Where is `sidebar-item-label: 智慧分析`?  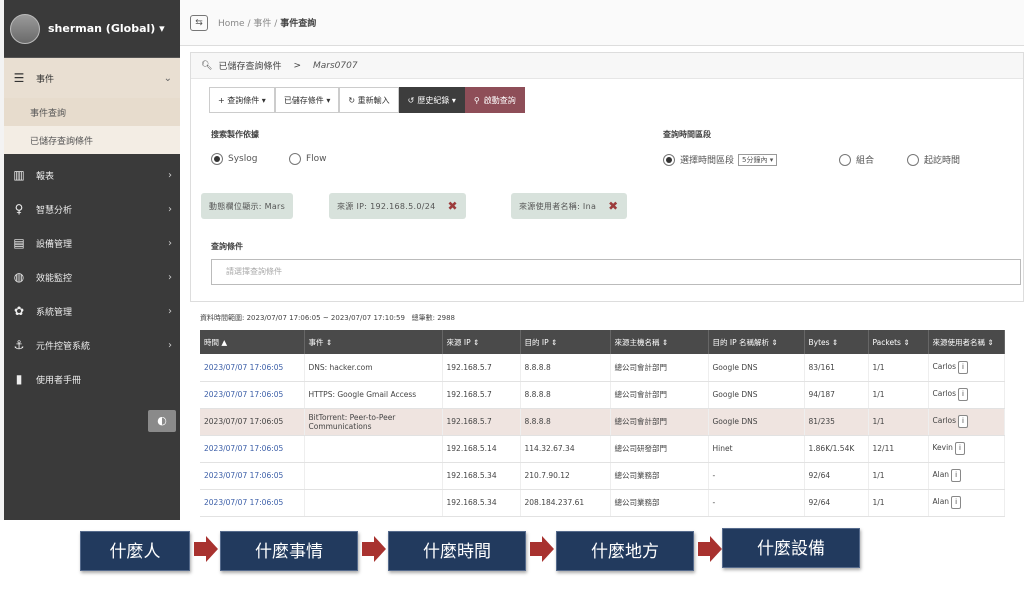 sidebar-item-label: 智慧分析 is located at coordinates (54, 210).